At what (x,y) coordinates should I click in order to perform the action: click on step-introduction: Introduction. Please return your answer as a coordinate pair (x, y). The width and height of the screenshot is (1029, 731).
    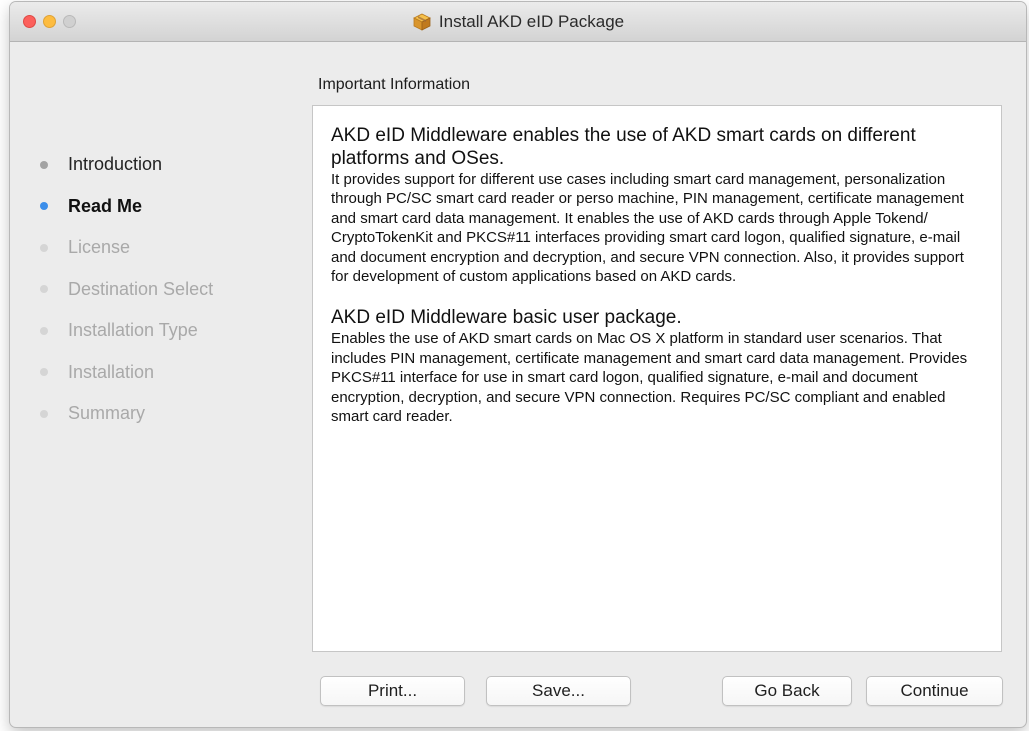
    Looking at the image, I should click on (165, 165).